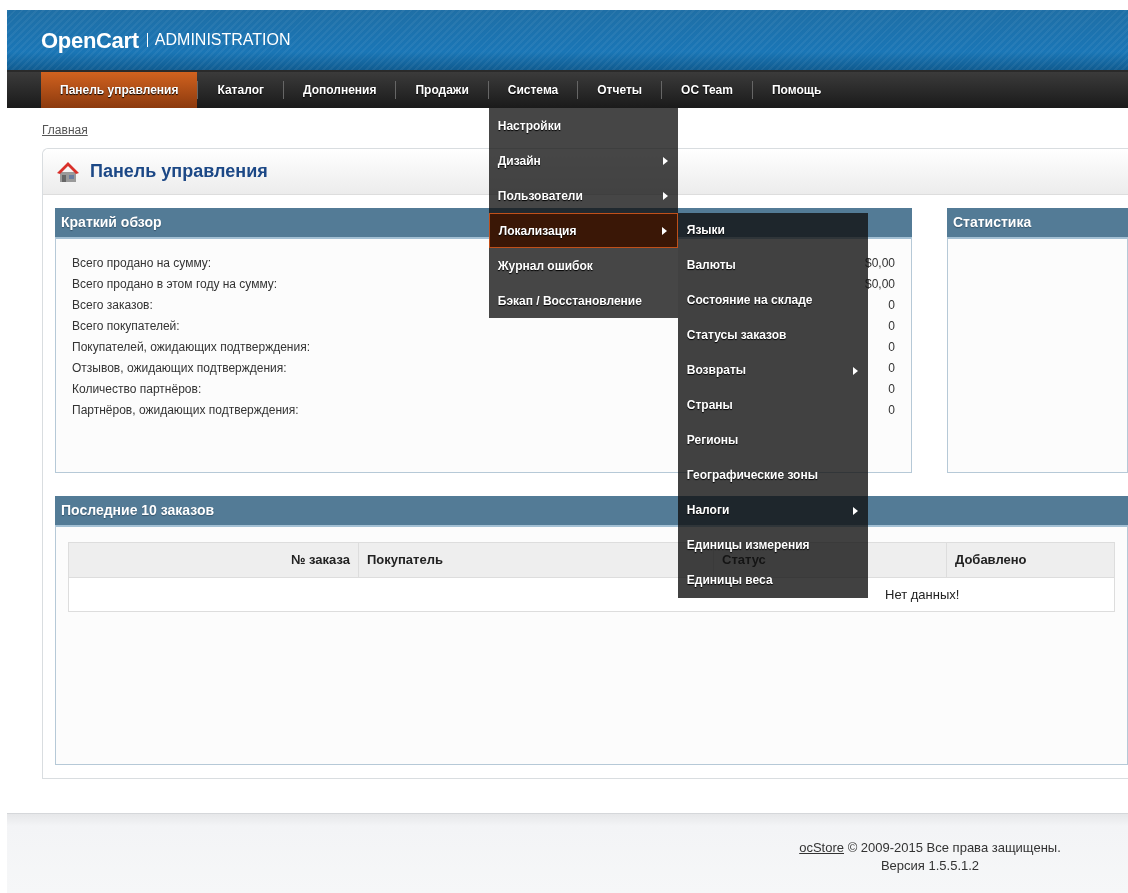 This screenshot has width=1128, height=893. I want to click on submenu-item: Регионы, so click(772, 440).